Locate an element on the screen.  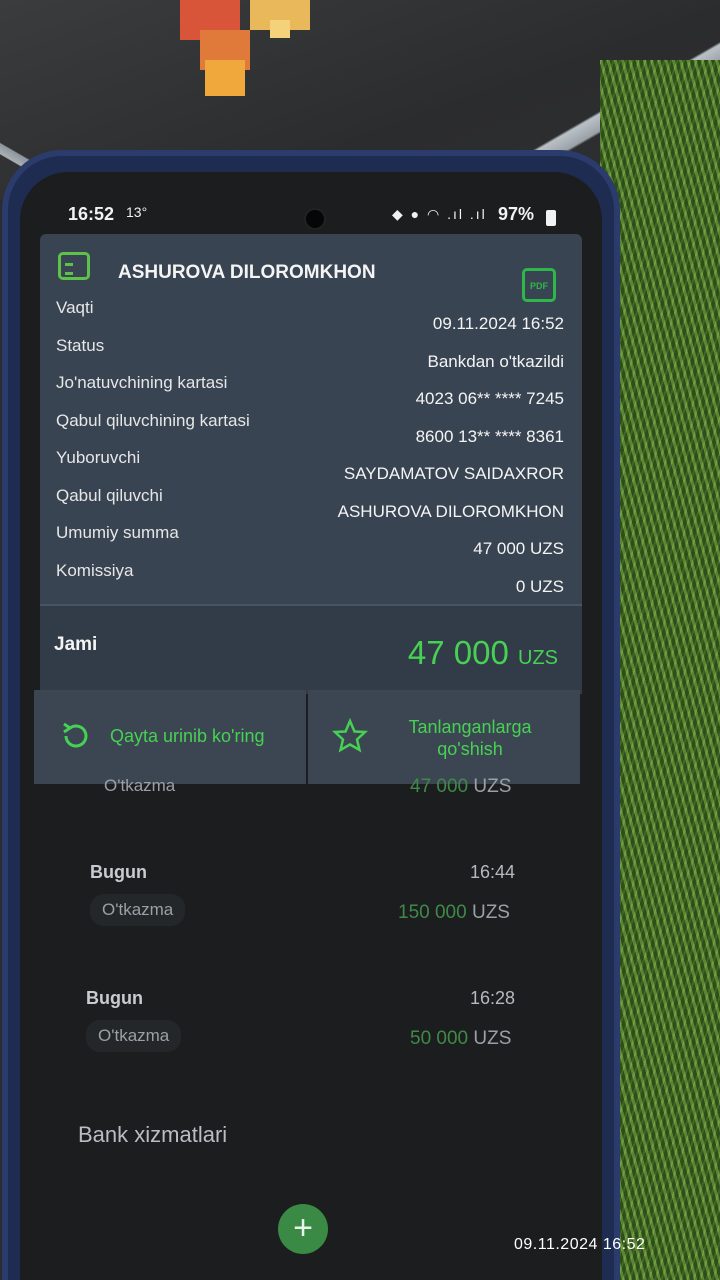
battery-percent: 97% is located at coordinates (516, 214).